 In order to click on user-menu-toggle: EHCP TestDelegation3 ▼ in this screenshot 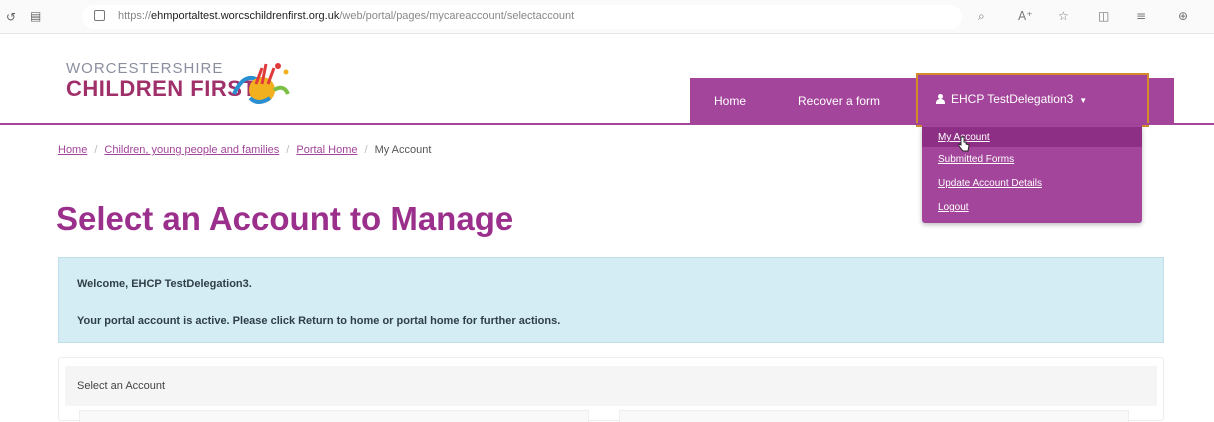, I will do `click(1032, 100)`.